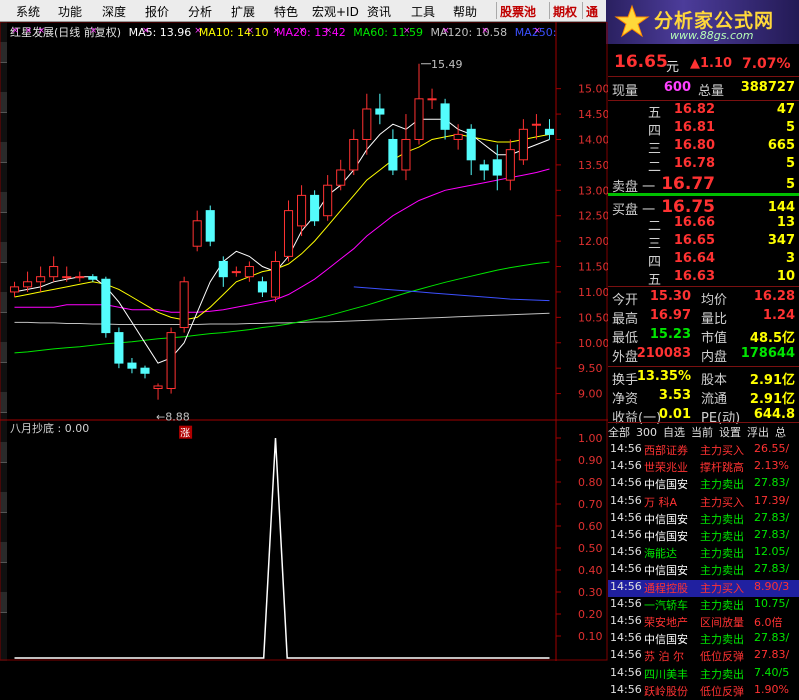 This screenshot has height=700, width=799. Describe the element at coordinates (465, 11) in the screenshot. I see `menu-item-10: 帮助` at that location.